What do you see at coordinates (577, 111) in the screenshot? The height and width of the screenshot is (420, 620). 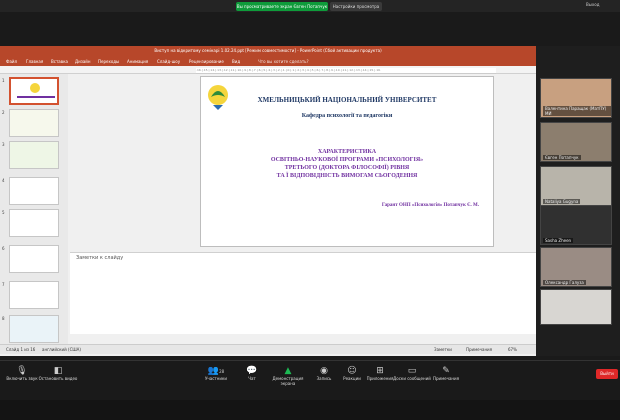 I see `participant-name: Валентина Паращак (МатПУ) МИ` at bounding box center [577, 111].